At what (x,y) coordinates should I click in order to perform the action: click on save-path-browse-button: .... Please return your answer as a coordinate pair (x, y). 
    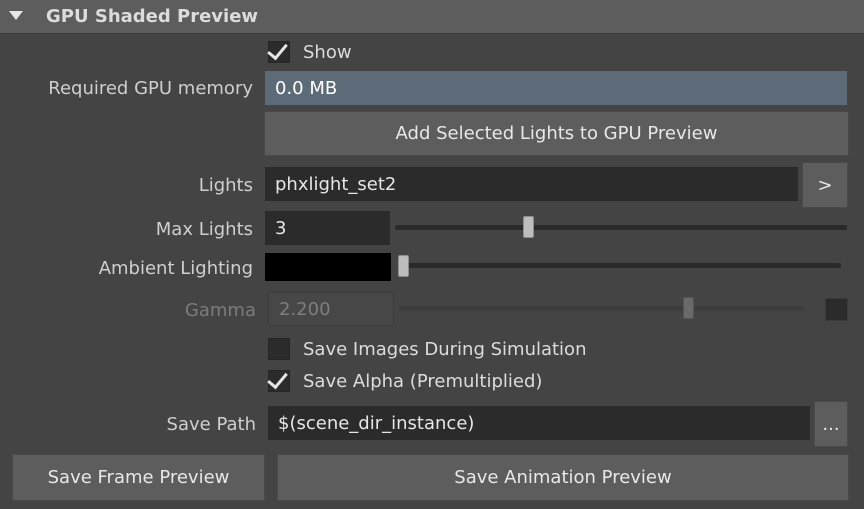
    Looking at the image, I should click on (831, 424).